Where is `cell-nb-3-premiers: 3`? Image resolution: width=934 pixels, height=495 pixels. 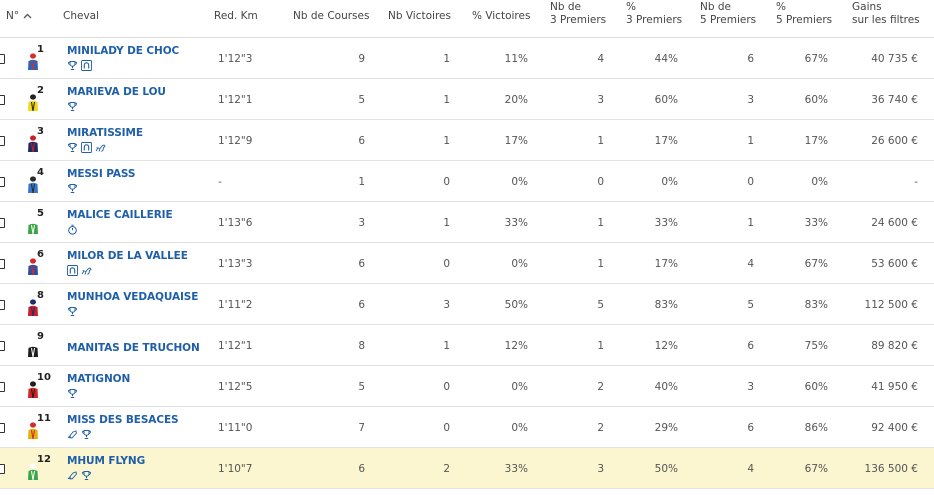 cell-nb-3-premiers: 3 is located at coordinates (600, 100).